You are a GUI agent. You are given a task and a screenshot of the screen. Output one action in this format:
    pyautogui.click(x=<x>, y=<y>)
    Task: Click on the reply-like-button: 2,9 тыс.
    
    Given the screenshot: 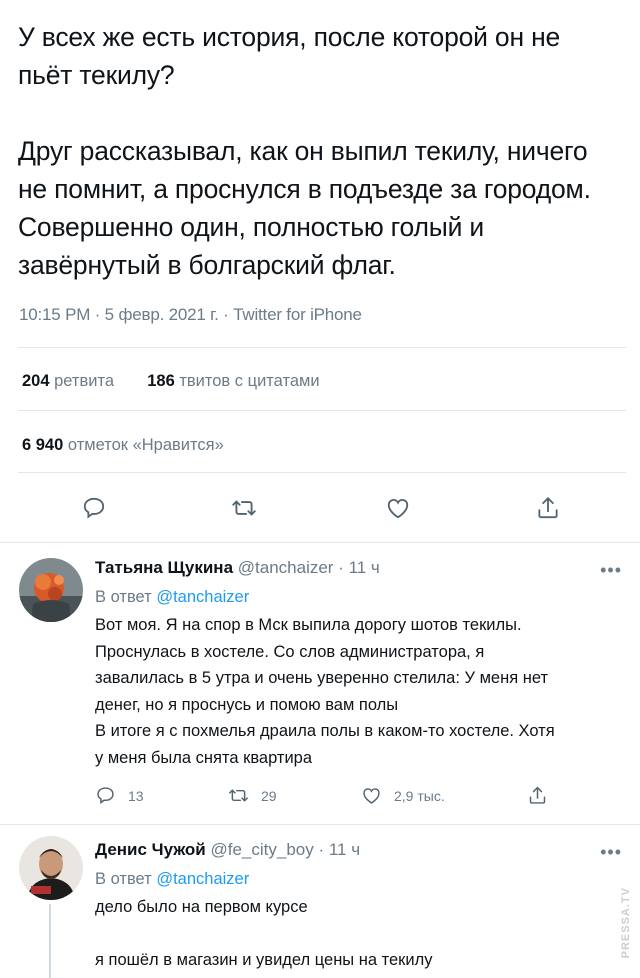 What is the action you would take?
    pyautogui.click(x=403, y=795)
    